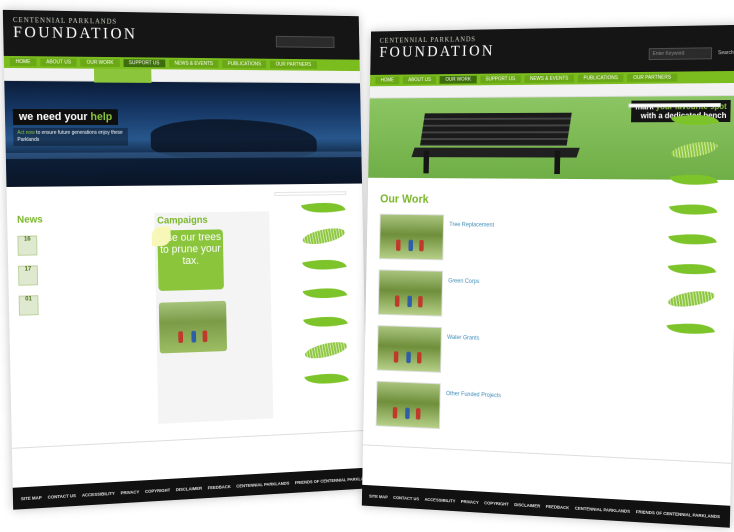  I want to click on work-text: Water Grants, so click(462, 351).